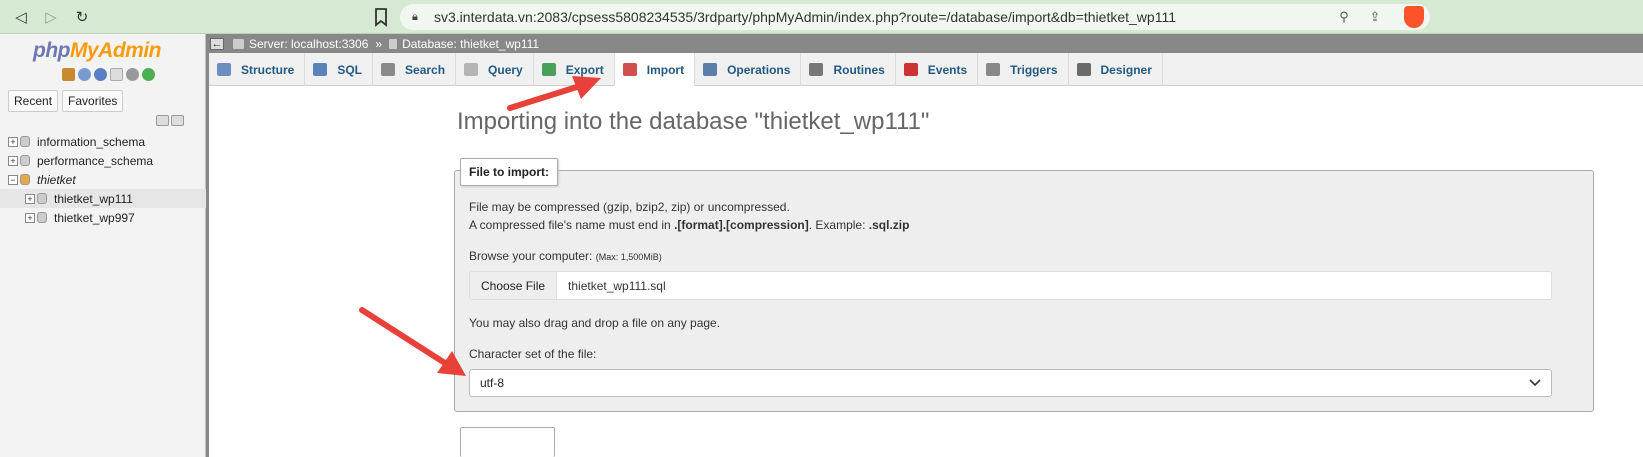 This screenshot has height=457, width=1643. I want to click on docs-icon, so click(116, 74).